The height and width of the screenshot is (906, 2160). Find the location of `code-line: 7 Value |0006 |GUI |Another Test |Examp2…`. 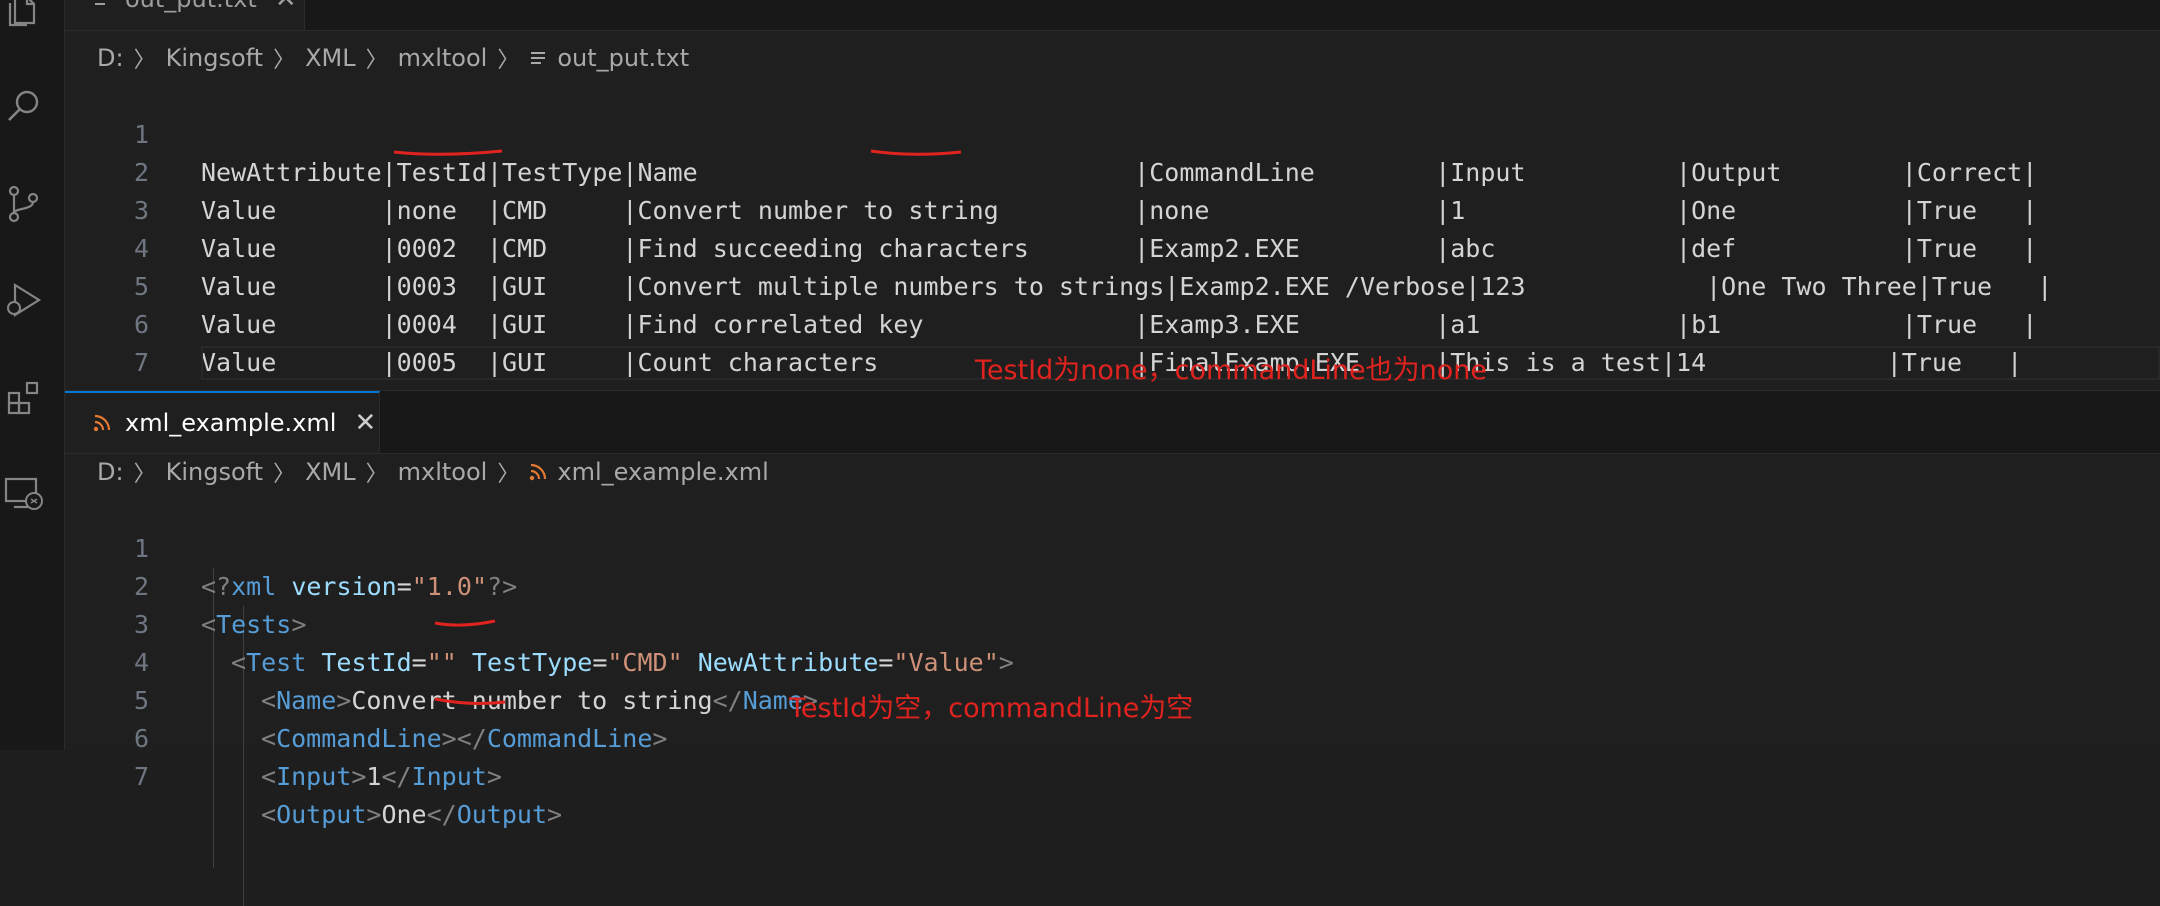

code-line: 7 Value |0006 |GUI |Another Test |Examp2… is located at coordinates (1112, 360).